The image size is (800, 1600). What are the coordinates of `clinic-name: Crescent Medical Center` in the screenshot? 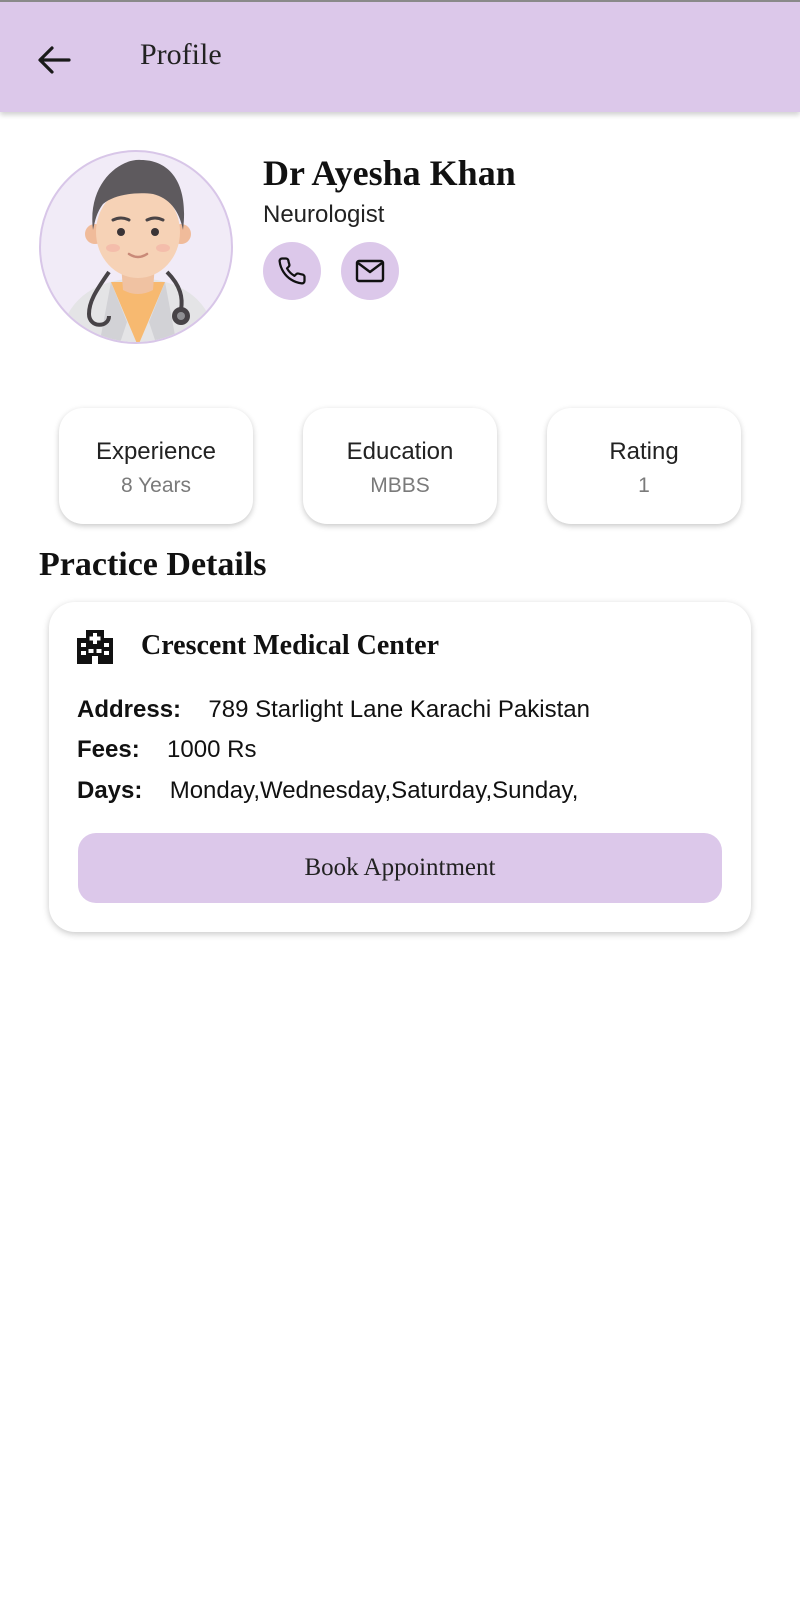 It's located at (290, 645).